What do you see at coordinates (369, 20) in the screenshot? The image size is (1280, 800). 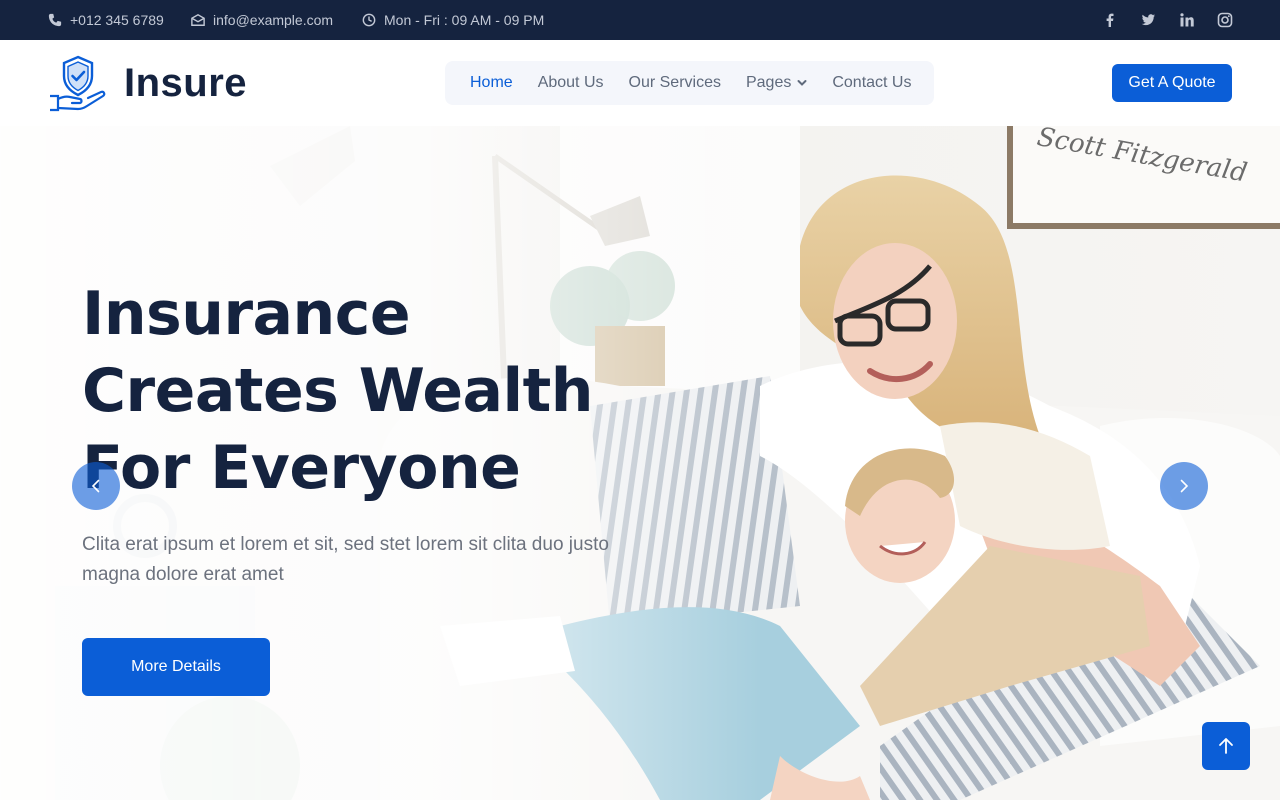 I see `clock-icon` at bounding box center [369, 20].